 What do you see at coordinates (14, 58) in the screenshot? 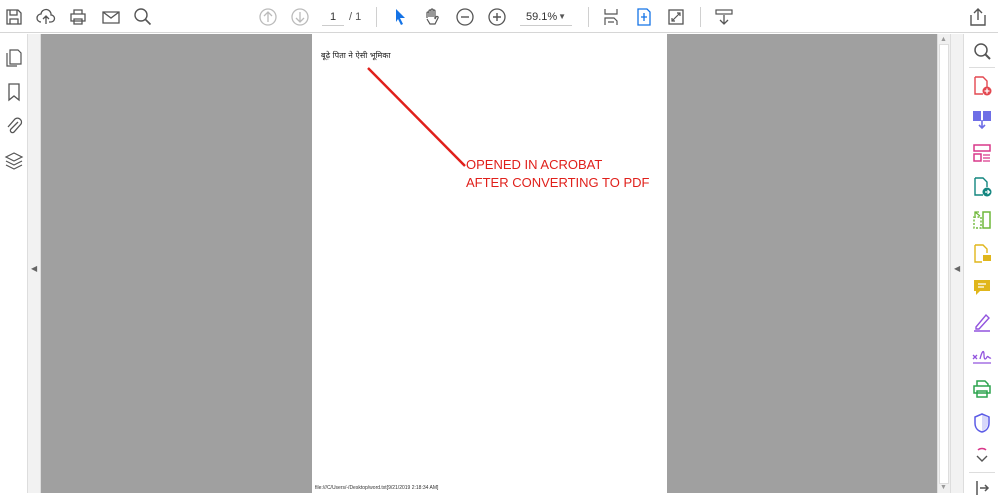
I see `page-thumbnails-icon` at bounding box center [14, 58].